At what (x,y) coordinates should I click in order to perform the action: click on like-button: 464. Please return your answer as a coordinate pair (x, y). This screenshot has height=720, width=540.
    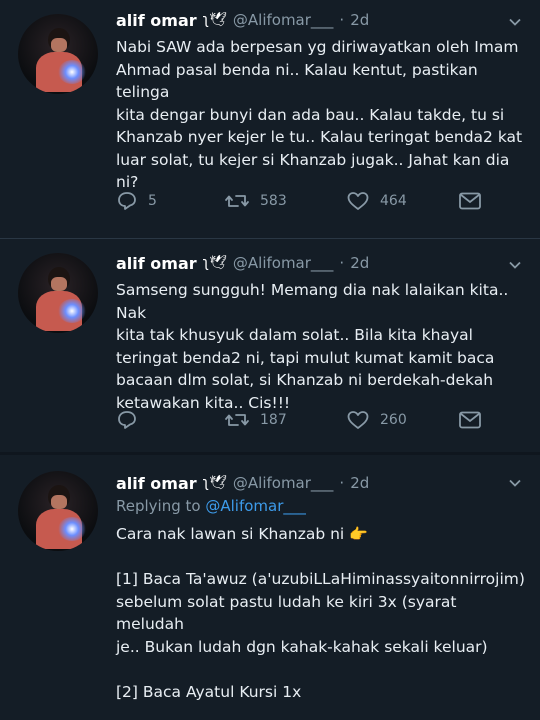
    Looking at the image, I should click on (402, 201).